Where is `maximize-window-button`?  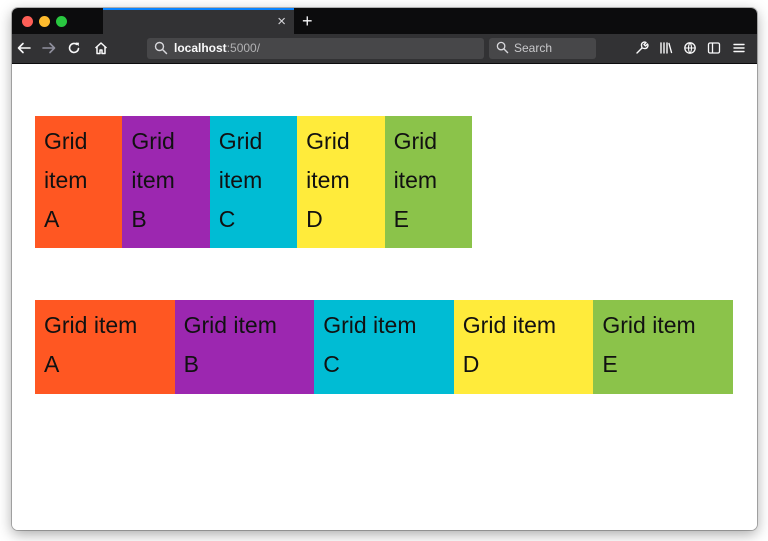 maximize-window-button is located at coordinates (61, 21).